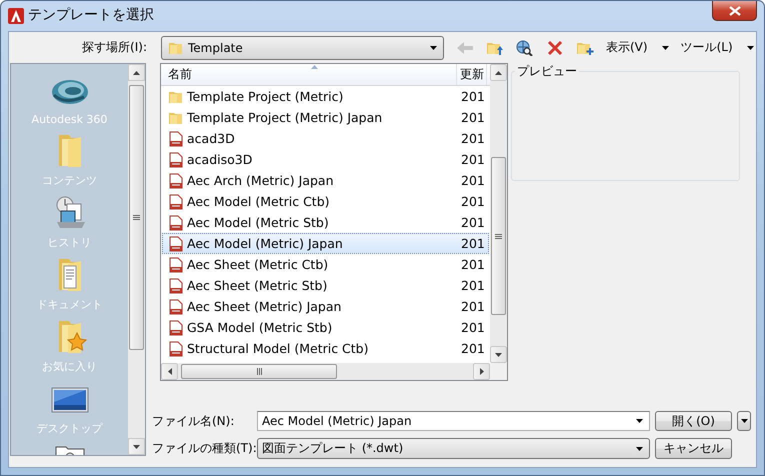  Describe the element at coordinates (637, 47) in the screenshot. I see `menu-button: 表示(V)` at that location.